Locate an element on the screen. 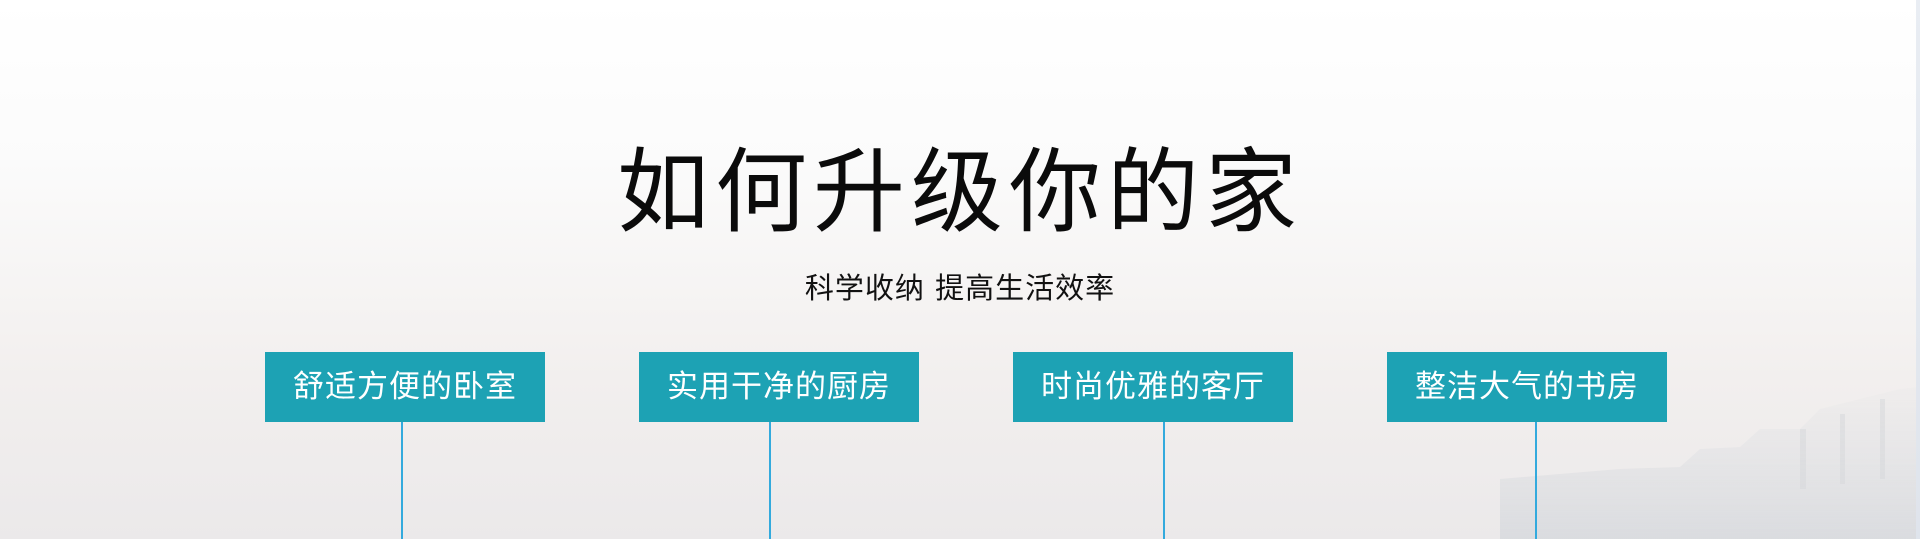 Image resolution: width=1920 pixels, height=539 pixels. room-tag-kitchen: 实用干净的厨房 is located at coordinates (779, 387).